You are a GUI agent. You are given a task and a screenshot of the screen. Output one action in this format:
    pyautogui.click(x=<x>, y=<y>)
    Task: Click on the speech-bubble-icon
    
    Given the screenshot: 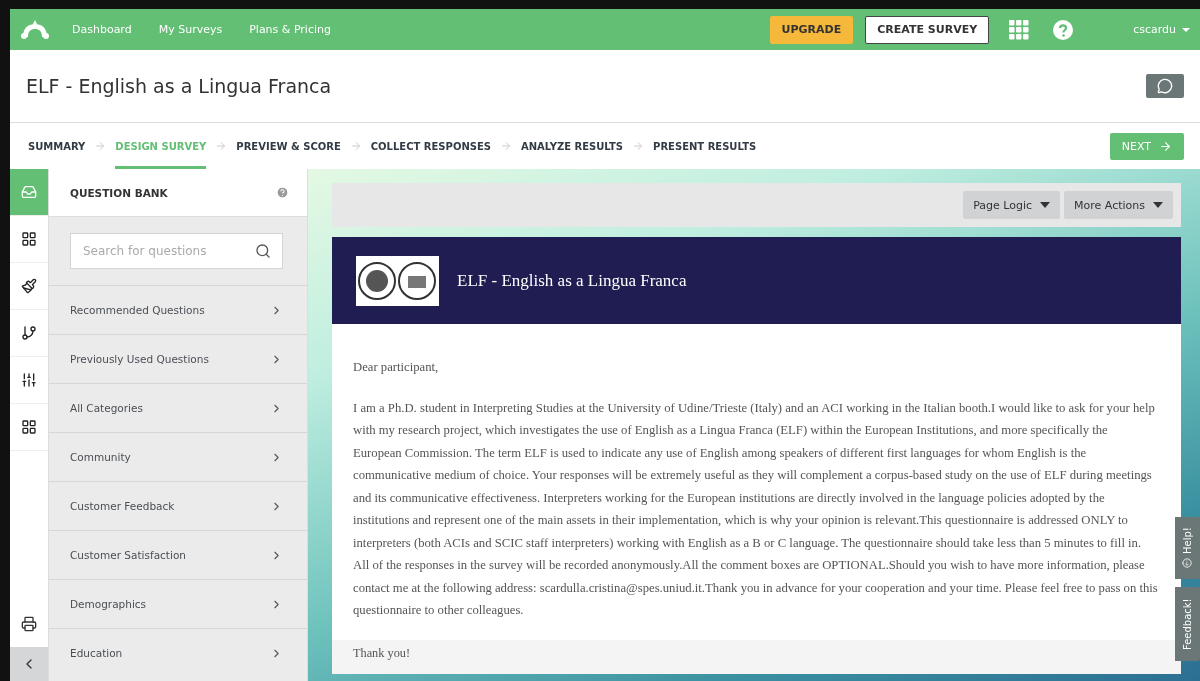 What is the action you would take?
    pyautogui.click(x=1165, y=86)
    